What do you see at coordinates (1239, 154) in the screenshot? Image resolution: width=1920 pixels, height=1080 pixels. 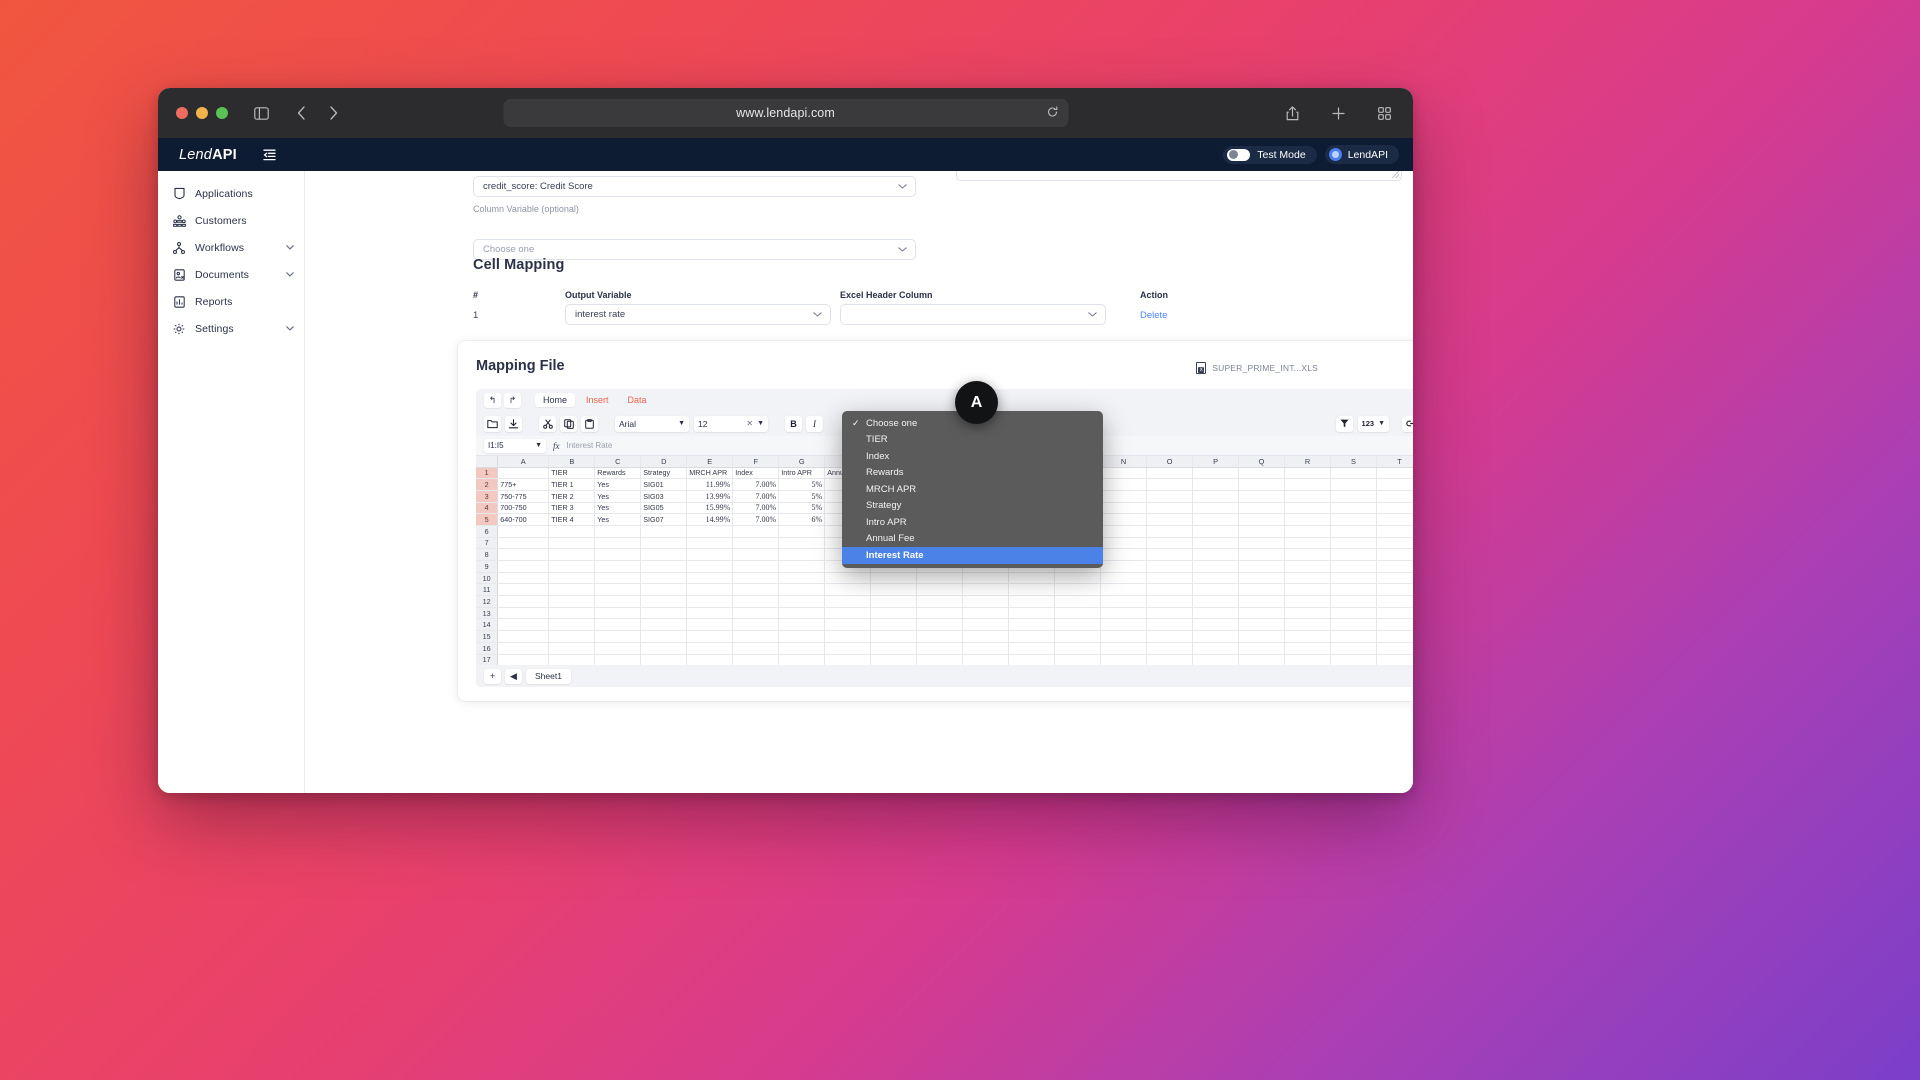 I see `test-mode-switch` at bounding box center [1239, 154].